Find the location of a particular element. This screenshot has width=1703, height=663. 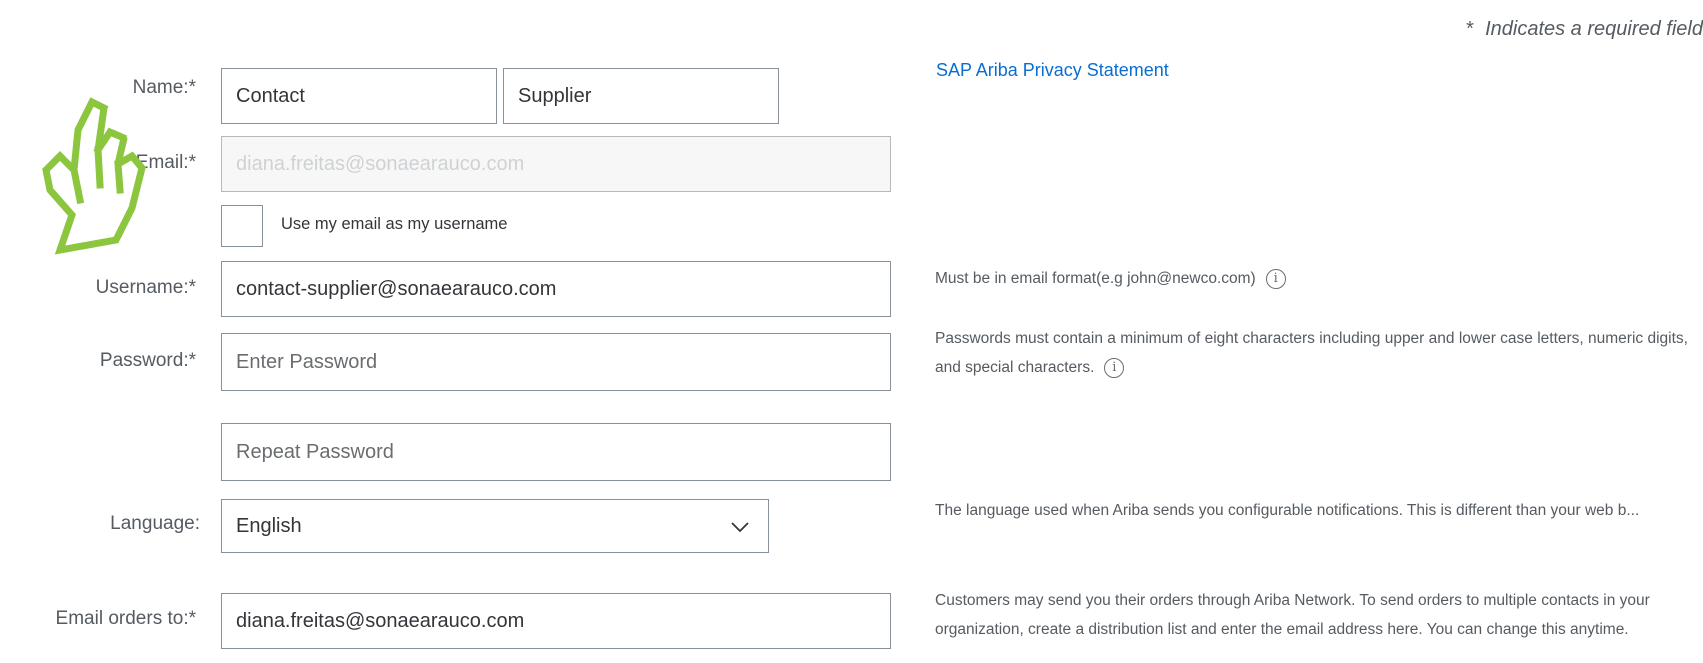

password-input is located at coordinates (556, 362).